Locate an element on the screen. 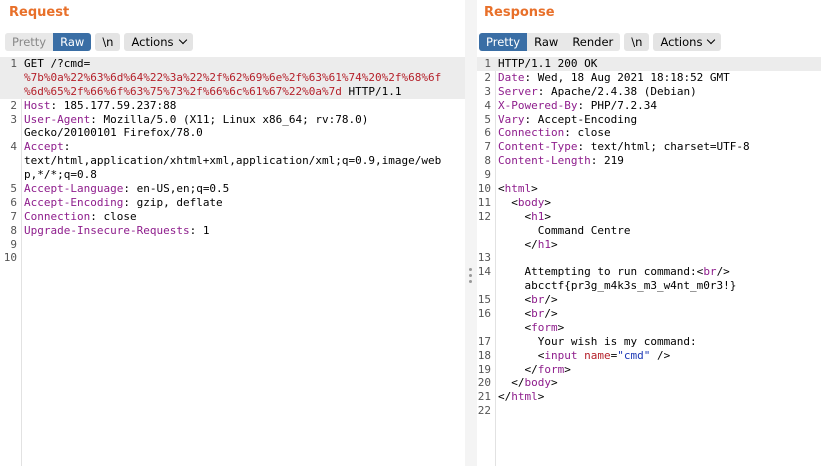 The image size is (821, 466). line-number: 8 is located at coordinates (13, 230).